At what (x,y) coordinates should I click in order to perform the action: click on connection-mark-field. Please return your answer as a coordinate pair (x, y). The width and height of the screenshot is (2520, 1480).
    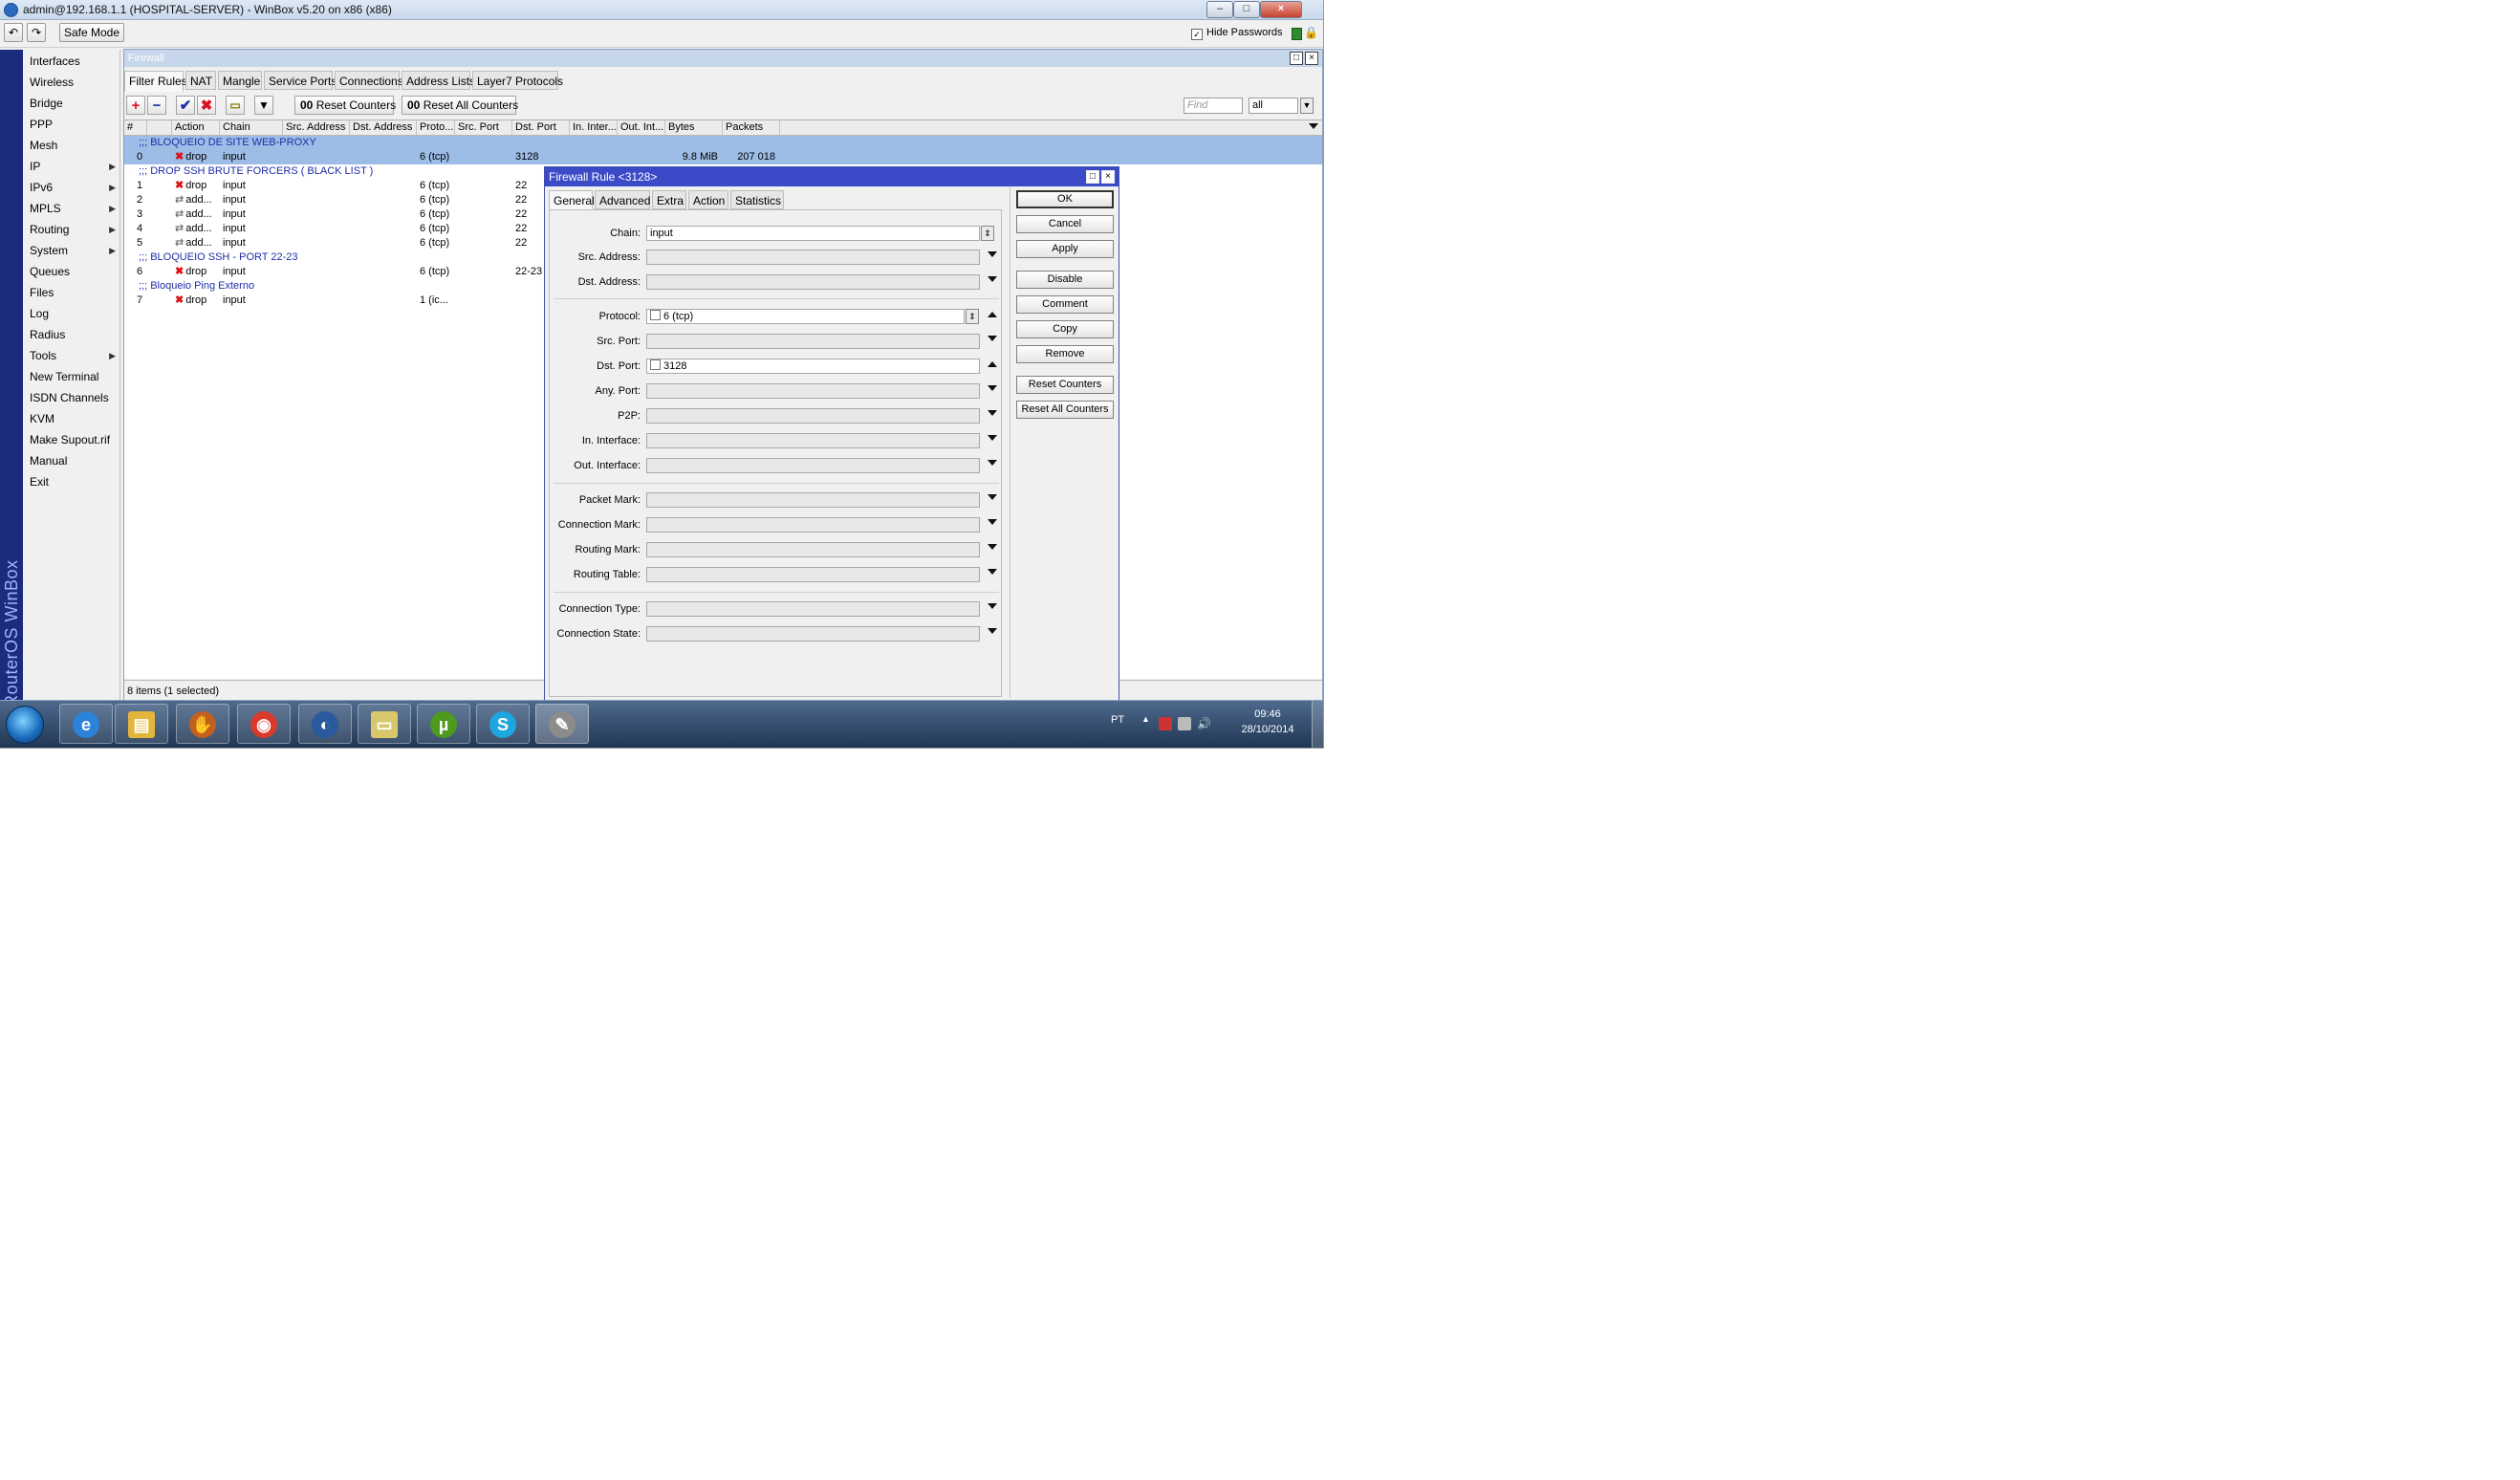
    Looking at the image, I should click on (813, 525).